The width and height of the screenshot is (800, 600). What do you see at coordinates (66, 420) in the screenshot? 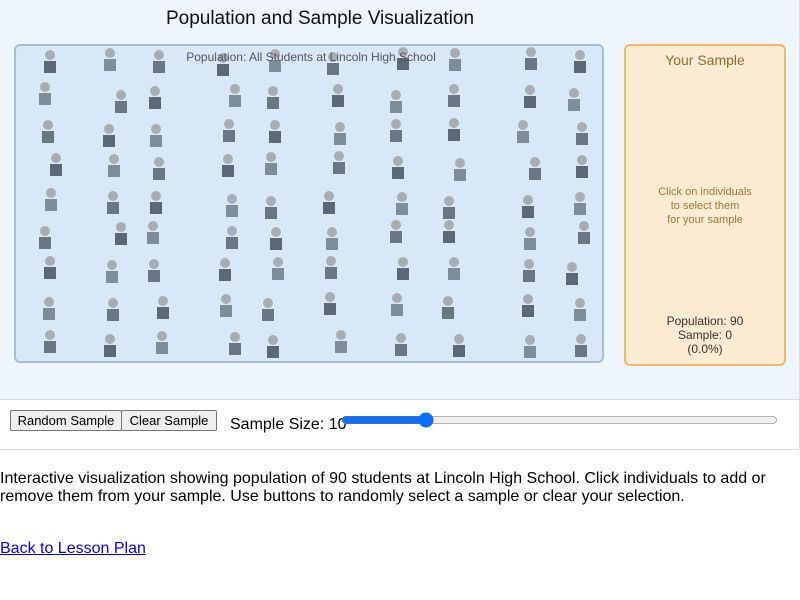
I see `random-sample-button: Random Sample` at bounding box center [66, 420].